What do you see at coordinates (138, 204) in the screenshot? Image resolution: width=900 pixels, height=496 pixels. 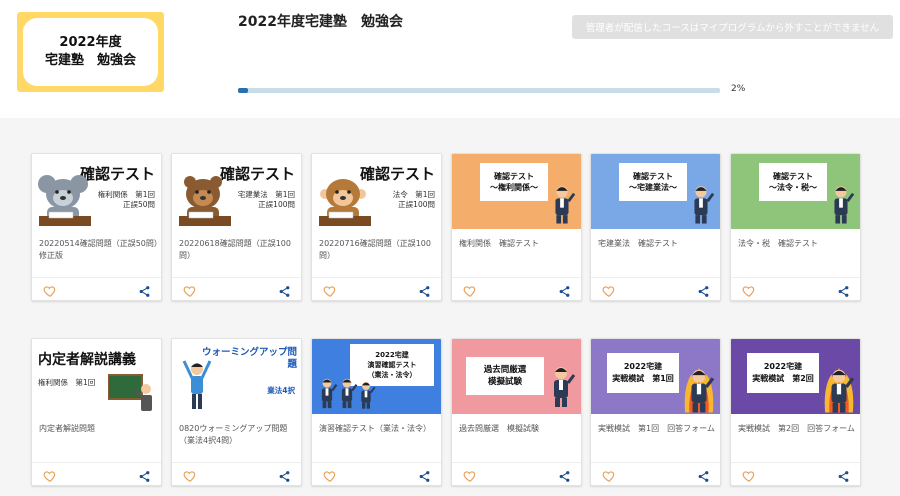 I see `thumbnail-subtitle-line: 正誤50問` at bounding box center [138, 204].